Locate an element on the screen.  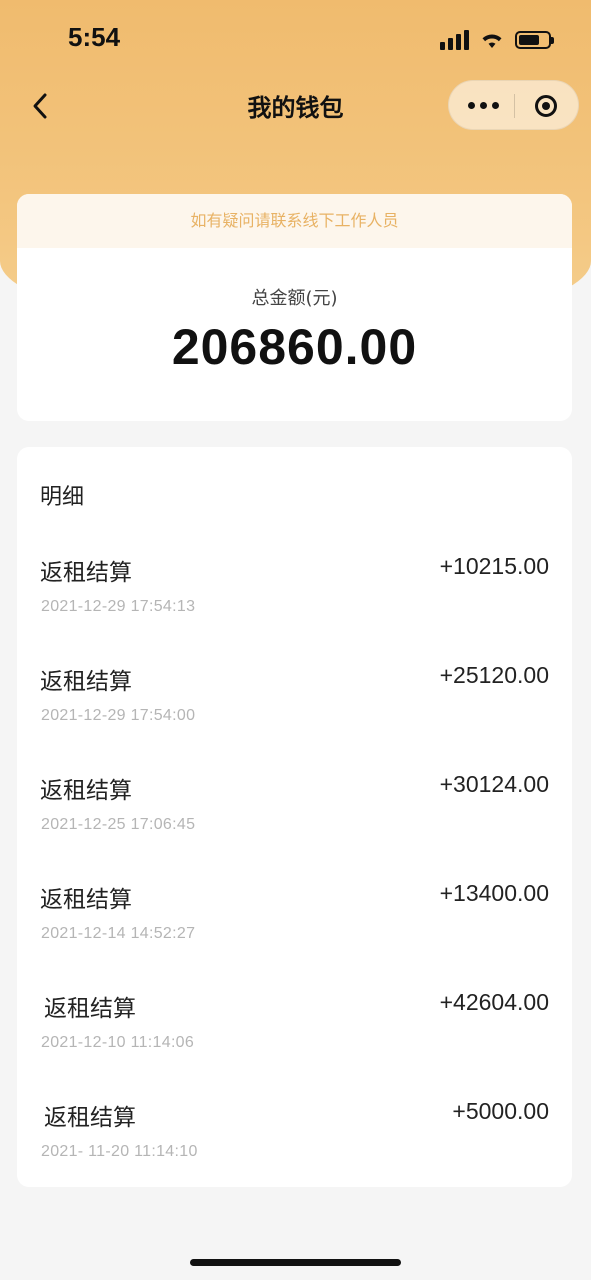
transaction-row: 返租结算 +13400.00 2021-12-14 14:52:27 is located at coordinates (294, 930).